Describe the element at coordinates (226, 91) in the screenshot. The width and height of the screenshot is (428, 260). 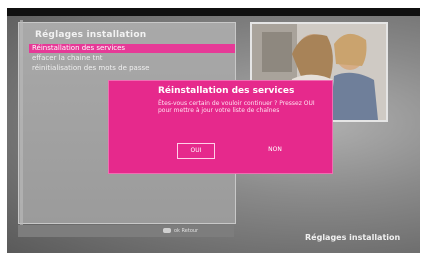
I see `dialog-title: Réinstallation des services` at that location.